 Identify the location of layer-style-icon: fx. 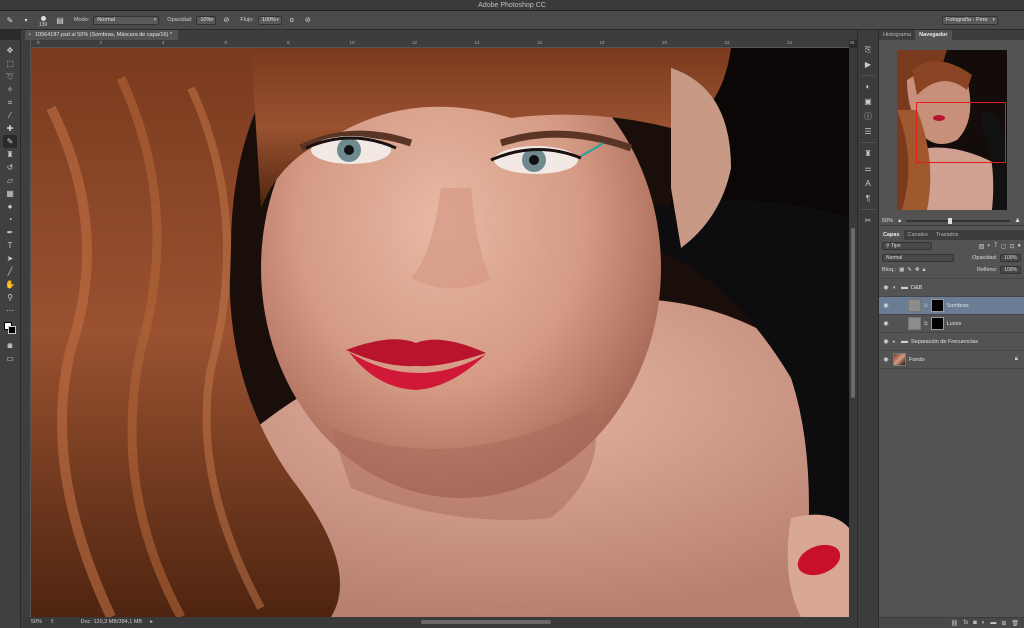
(965, 623).